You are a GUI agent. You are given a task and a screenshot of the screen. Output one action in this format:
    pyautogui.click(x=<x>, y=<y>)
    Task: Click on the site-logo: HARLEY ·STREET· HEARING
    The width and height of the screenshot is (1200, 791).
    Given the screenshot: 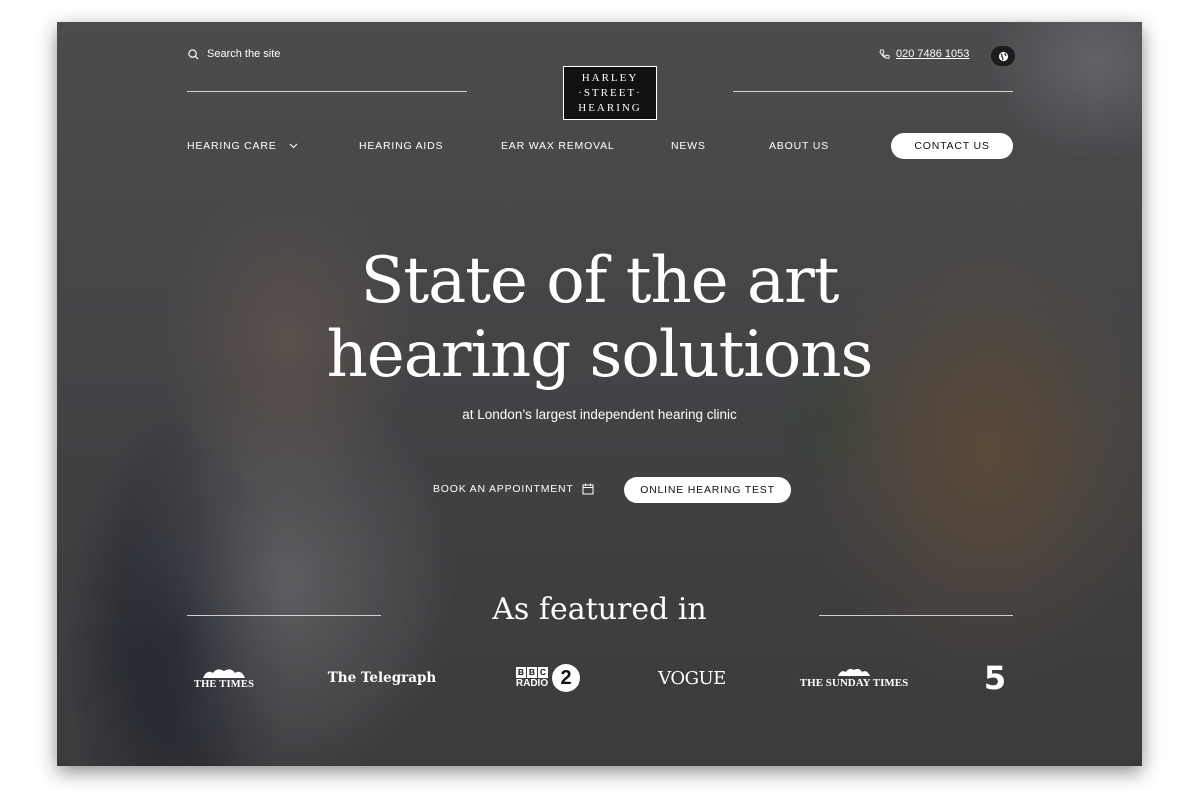 What is the action you would take?
    pyautogui.click(x=610, y=93)
    